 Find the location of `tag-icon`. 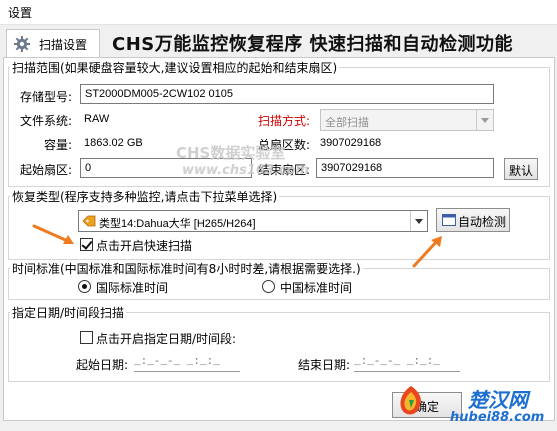

tag-icon is located at coordinates (89, 221).